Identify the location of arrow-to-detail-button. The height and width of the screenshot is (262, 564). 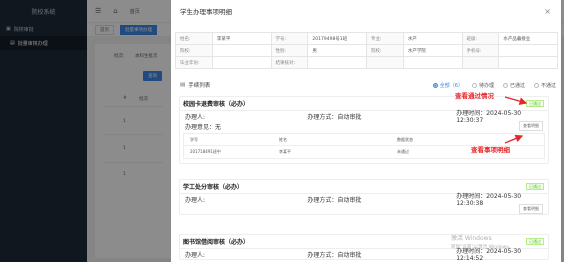
(514, 139).